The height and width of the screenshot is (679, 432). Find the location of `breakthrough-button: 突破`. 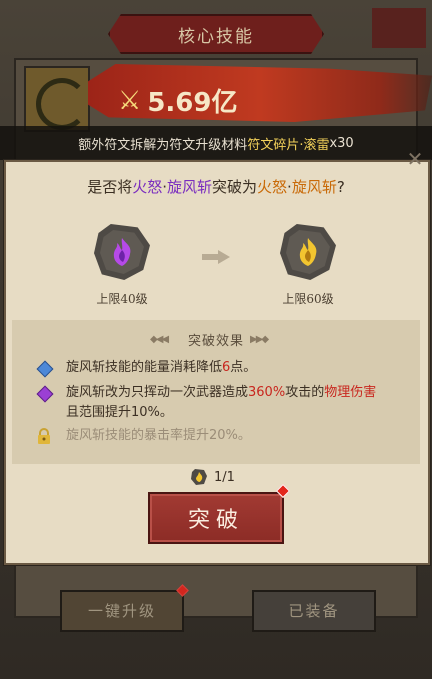

breakthrough-button: 突破 is located at coordinates (216, 518).